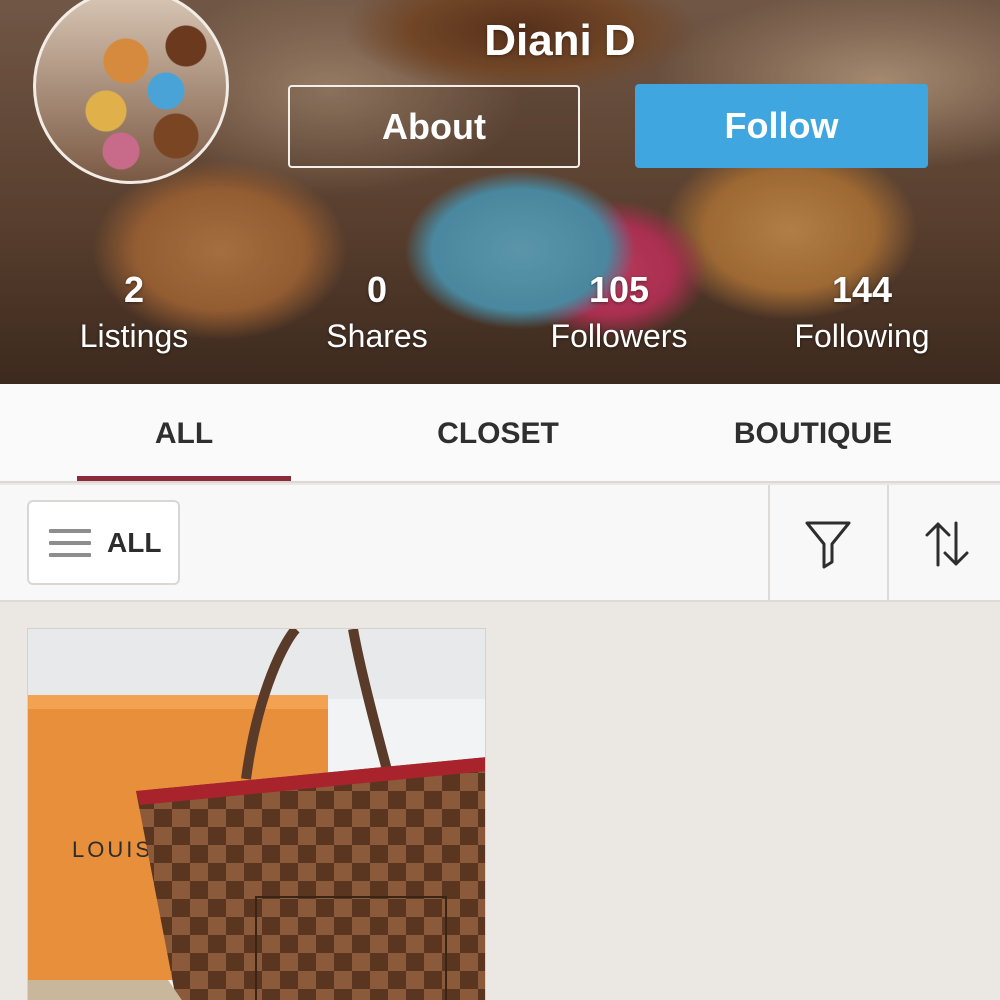 Image resolution: width=1000 pixels, height=1000 pixels. I want to click on tab-closet: CLOSET, so click(498, 433).